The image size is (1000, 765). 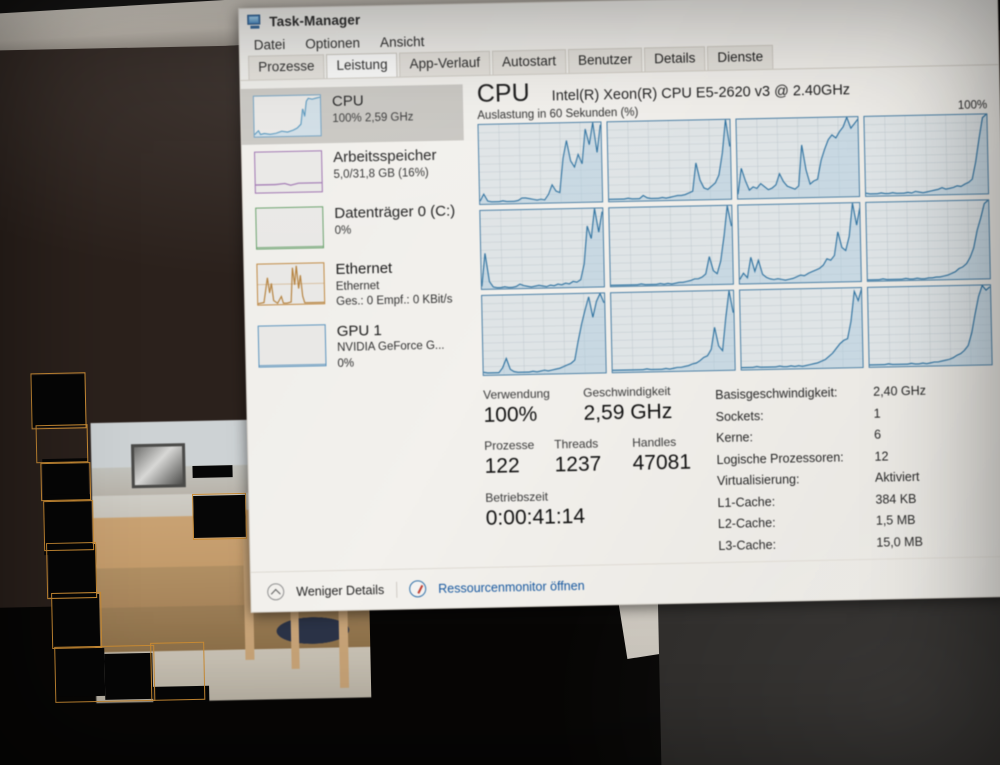 I want to click on sidebar-item-sub: 5,0/31,8 GB (16%), so click(x=381, y=173).